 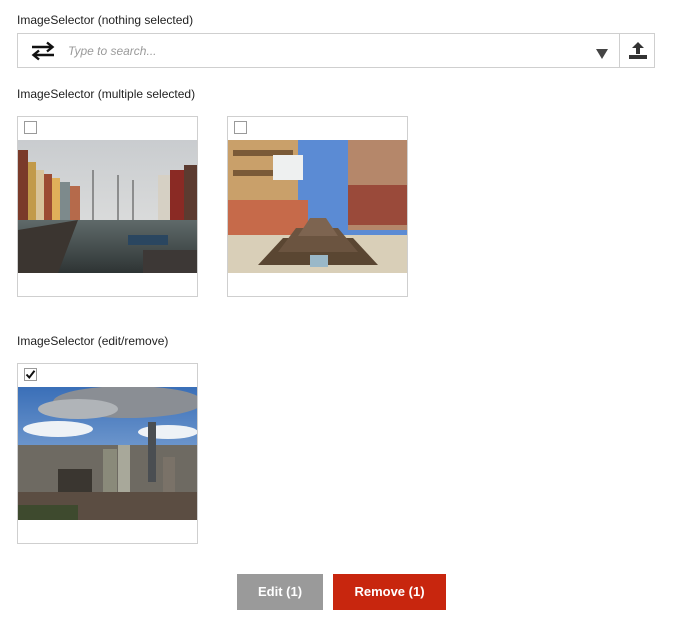 What do you see at coordinates (93, 341) in the screenshot?
I see `section-title-edit-remove: ImageSelector (edit/remove)` at bounding box center [93, 341].